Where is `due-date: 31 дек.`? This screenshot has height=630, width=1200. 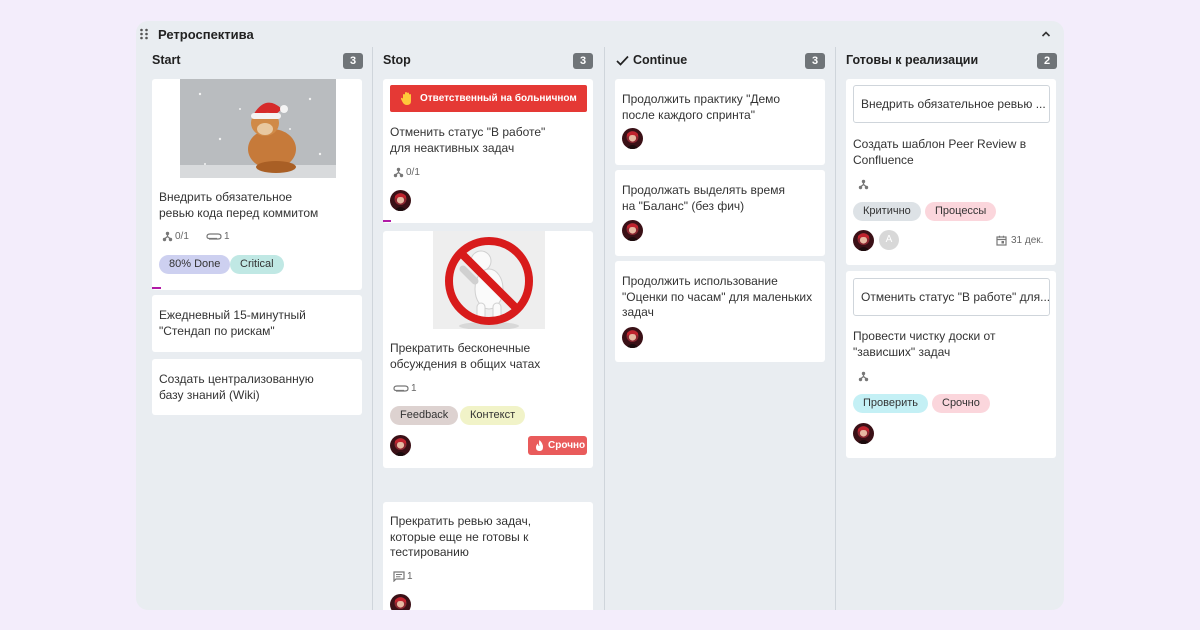 due-date: 31 дек. is located at coordinates (1019, 240).